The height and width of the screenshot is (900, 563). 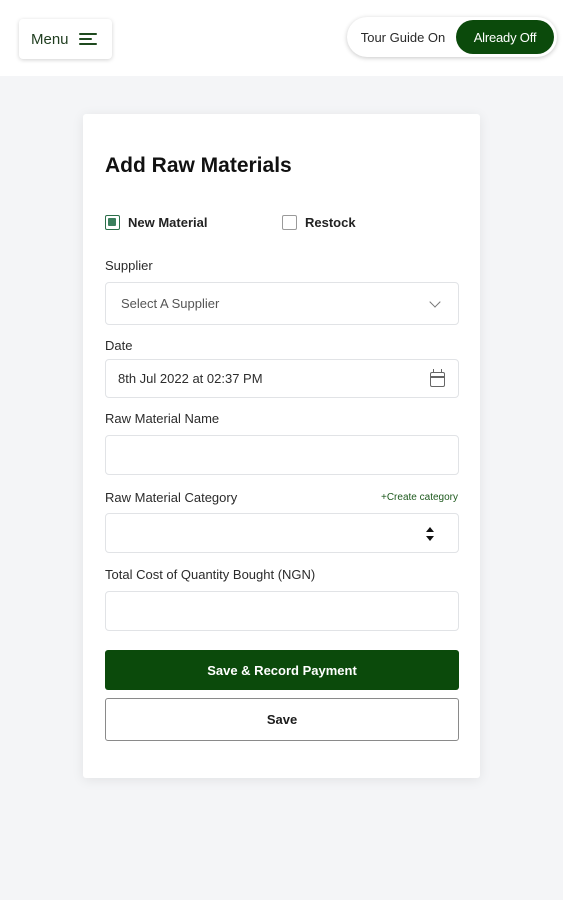 I want to click on tour-guide-on-option: Tour Guide On, so click(x=403, y=37).